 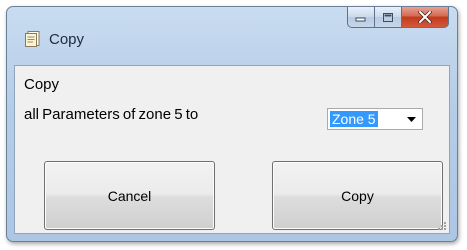 What do you see at coordinates (42, 84) in the screenshot?
I see `dialog-heading: Copy` at bounding box center [42, 84].